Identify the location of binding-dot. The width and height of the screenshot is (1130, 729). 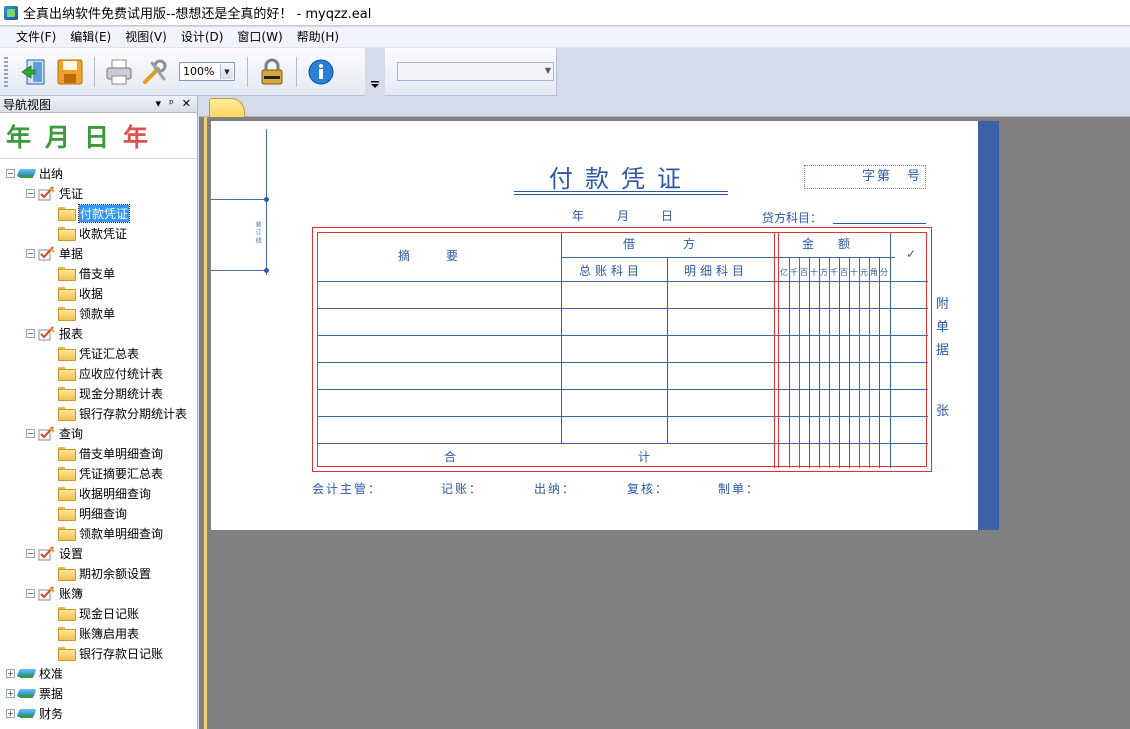
(266, 199).